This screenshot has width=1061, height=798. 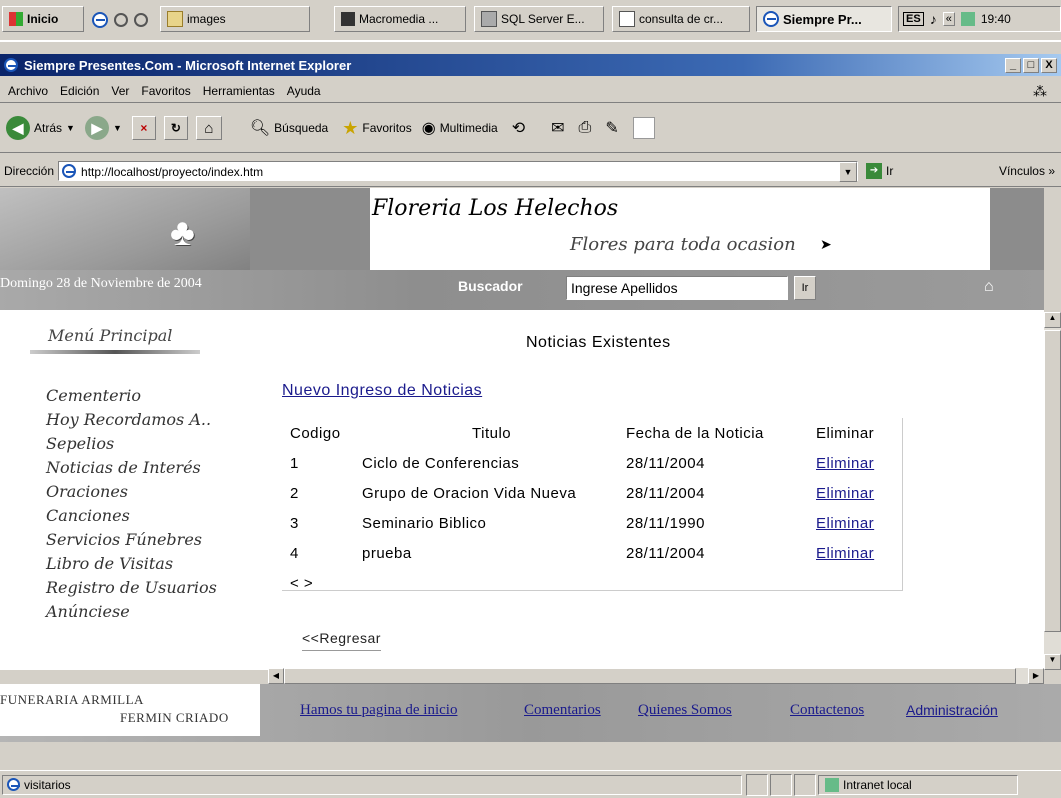 I want to click on discuss-icon, so click(x=643, y=128).